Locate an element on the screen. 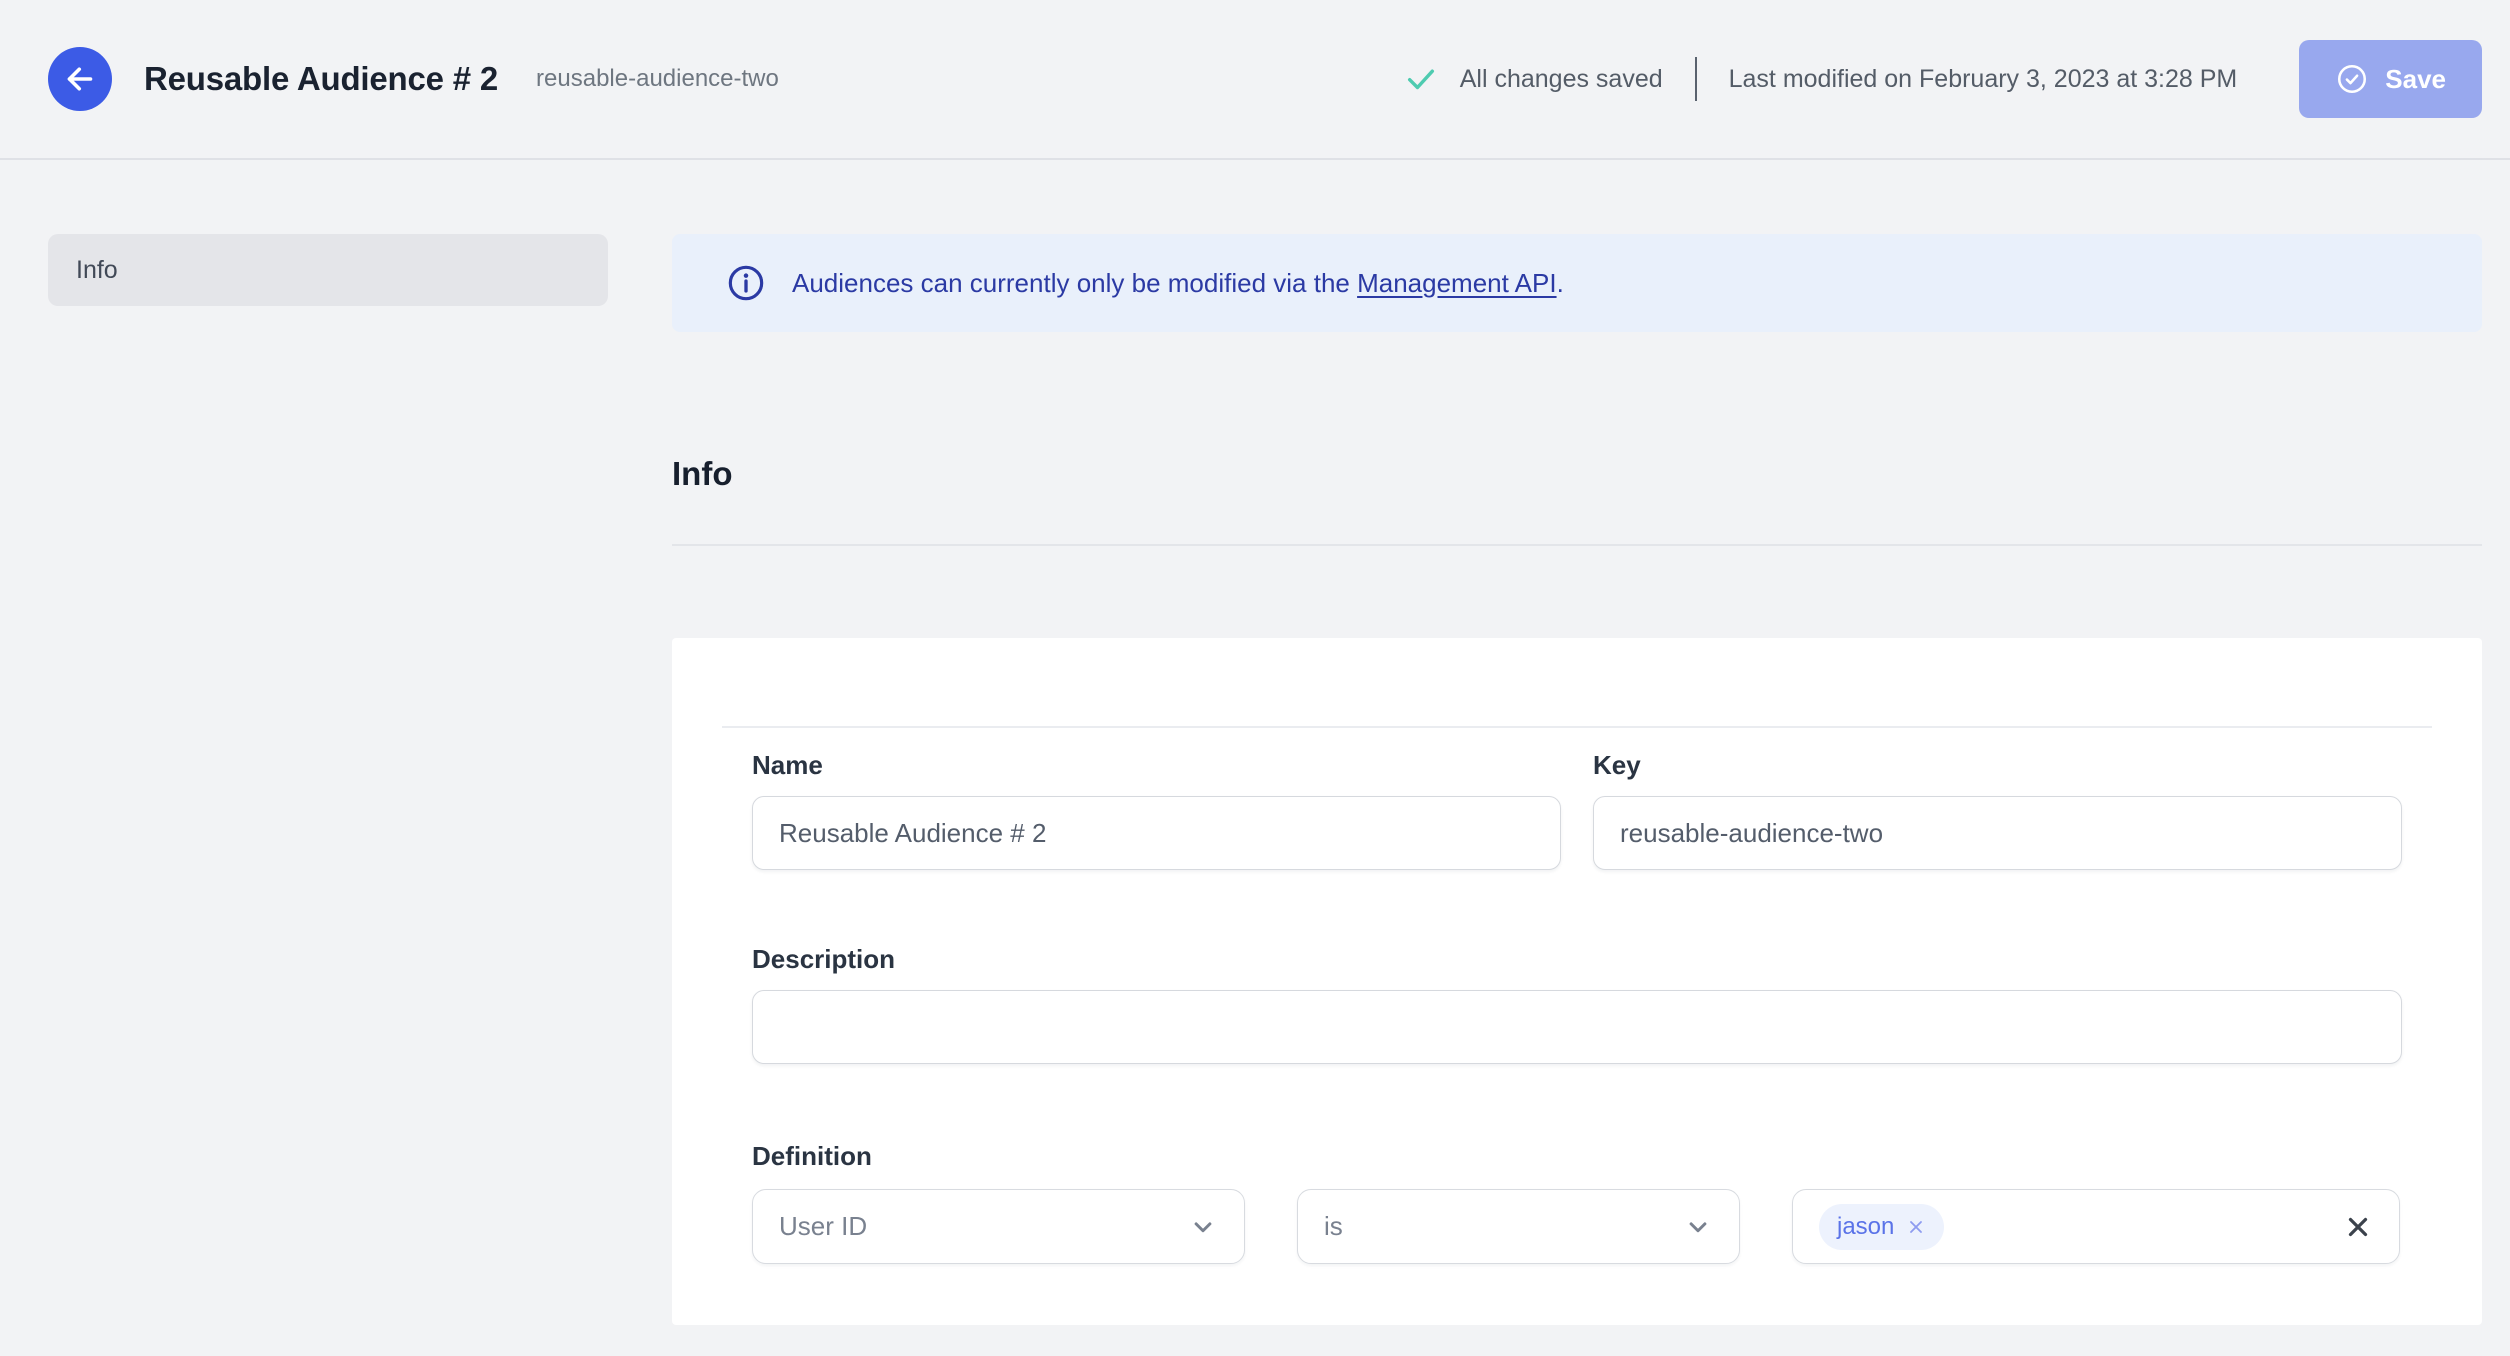  chip-remove-icon is located at coordinates (1916, 1227).